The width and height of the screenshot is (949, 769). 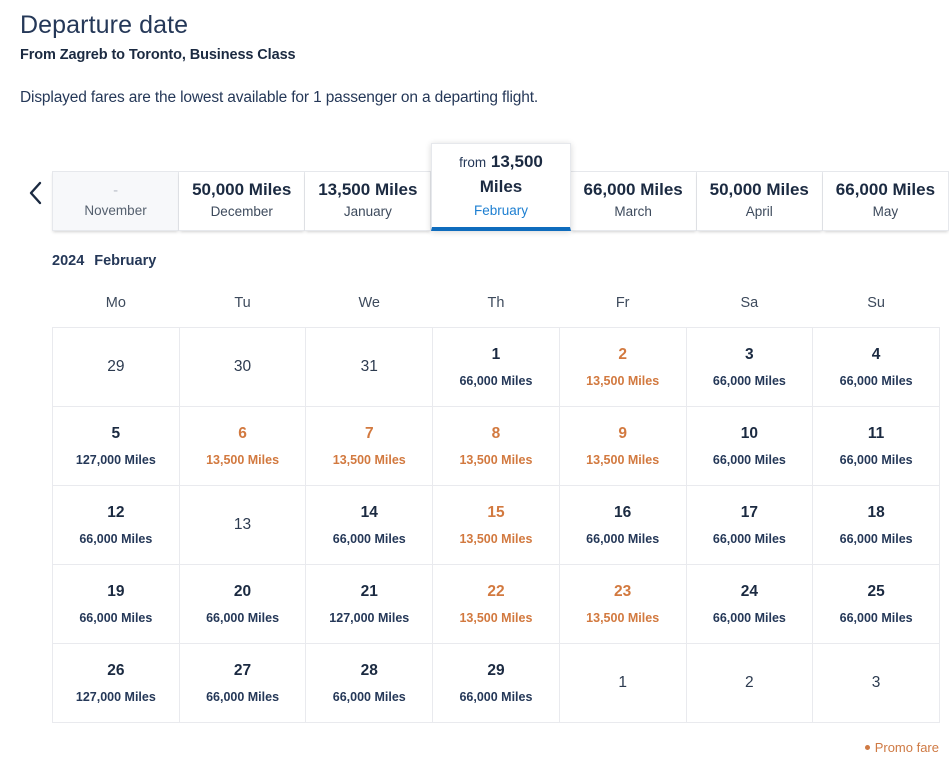 What do you see at coordinates (906, 747) in the screenshot?
I see `legend-promo-label: Promo fare` at bounding box center [906, 747].